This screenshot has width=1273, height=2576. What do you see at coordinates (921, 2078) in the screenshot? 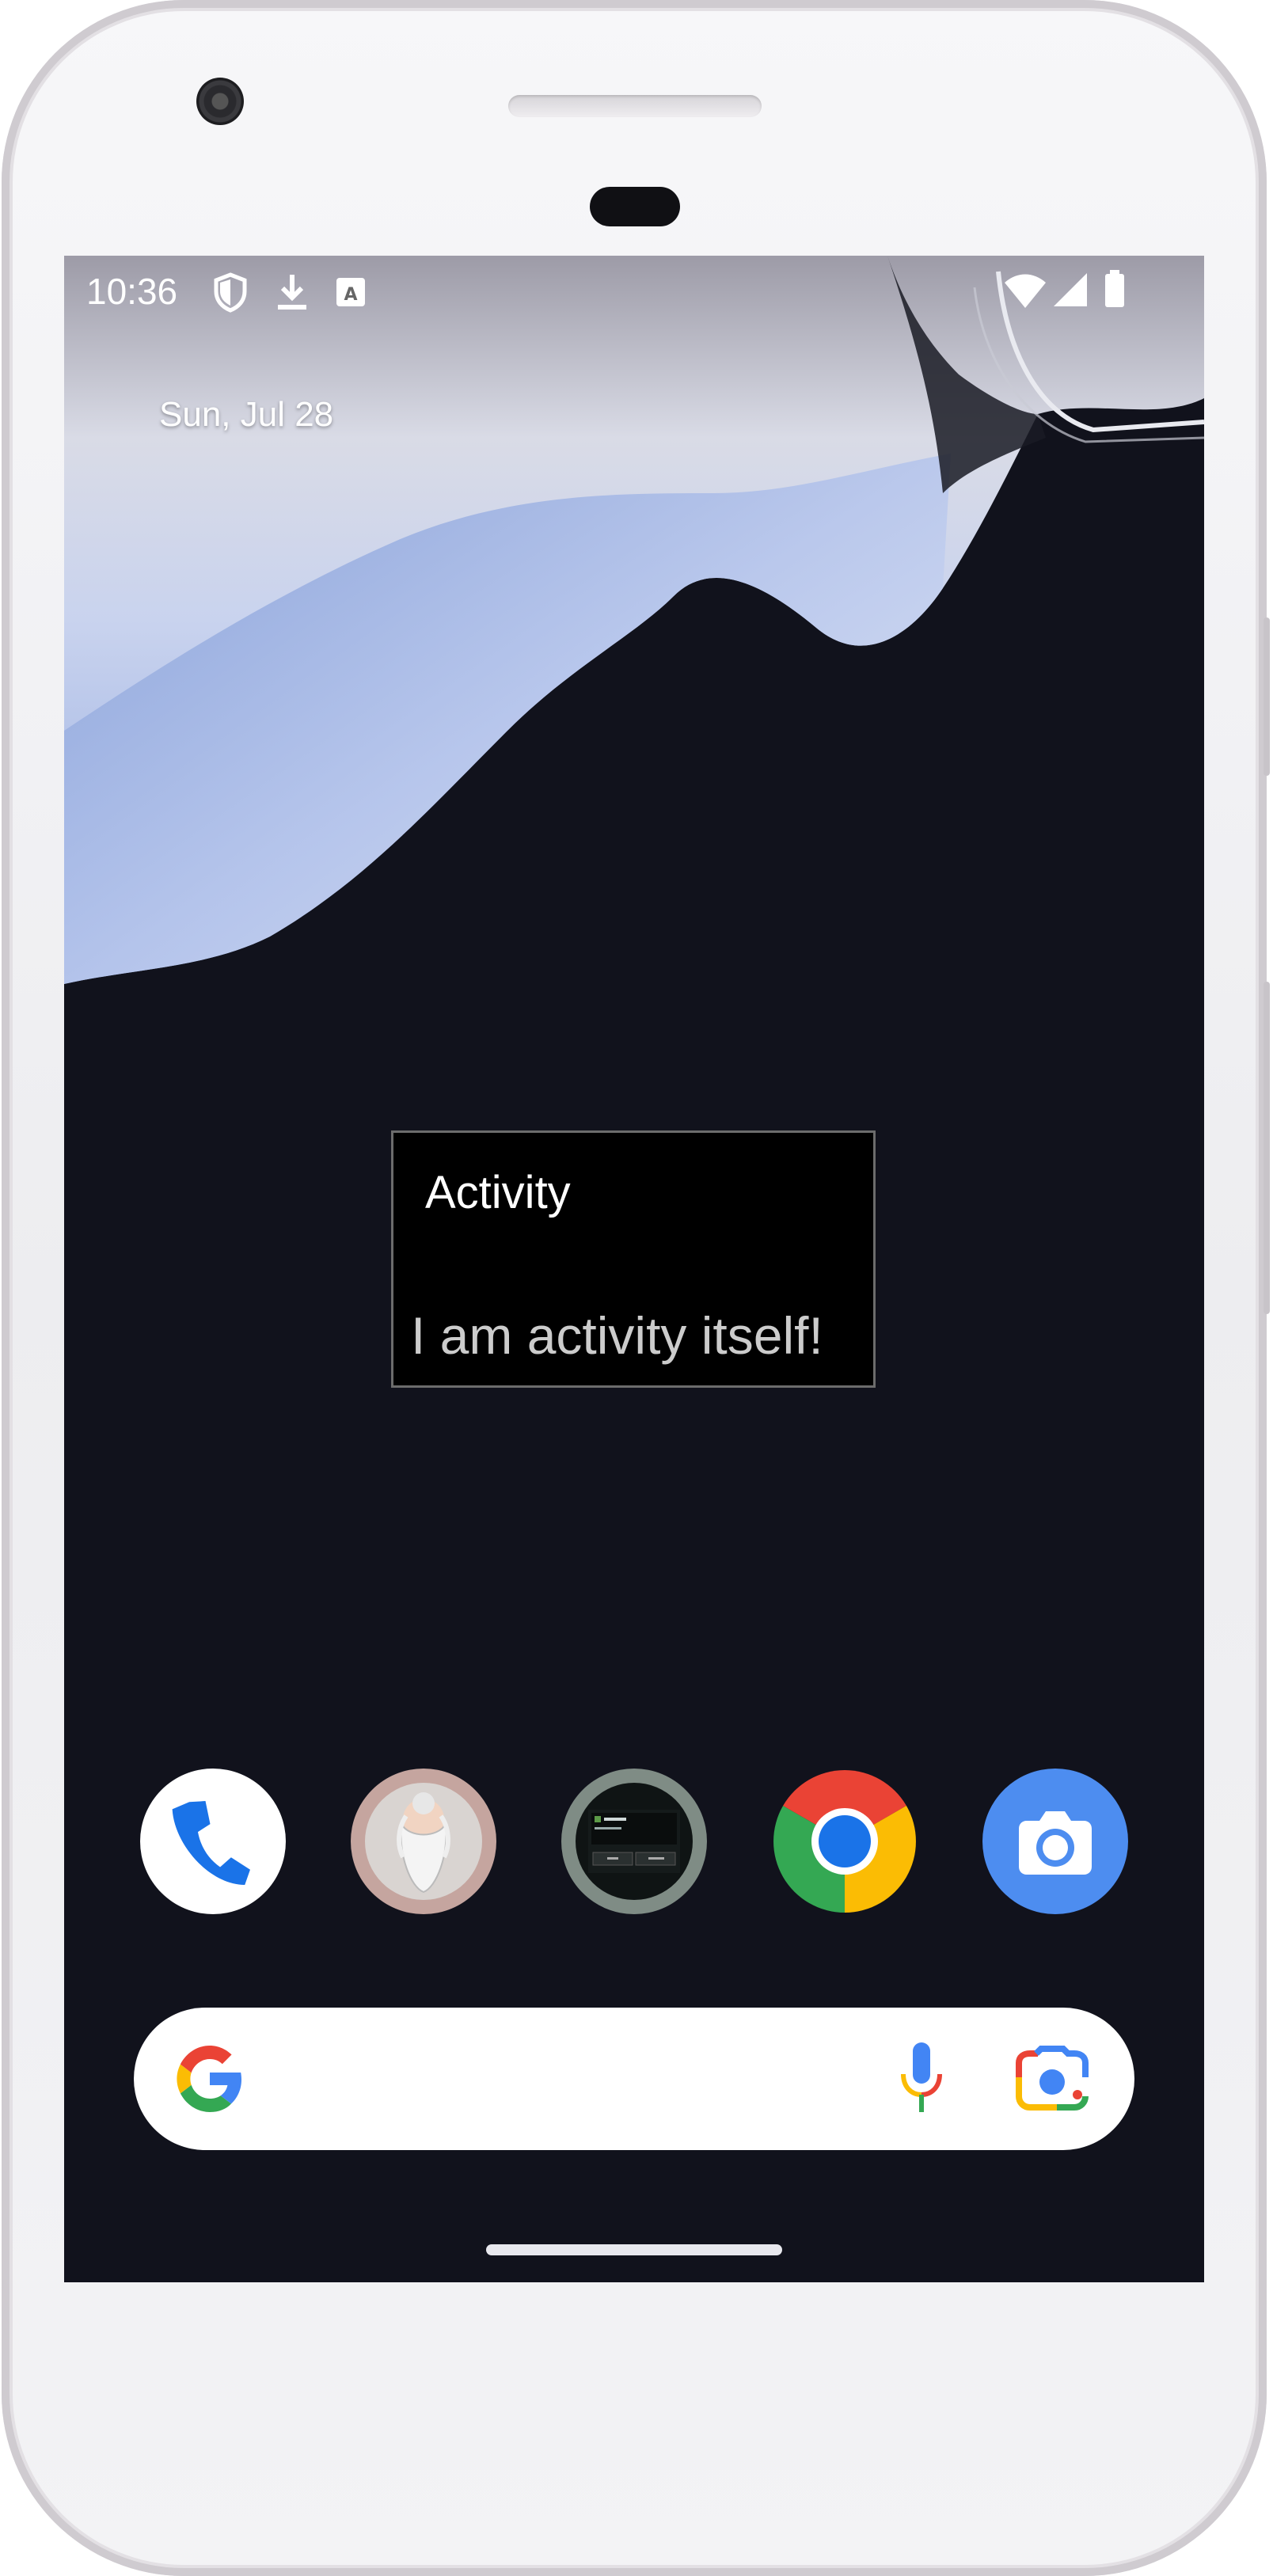
I see `microphone-icon` at bounding box center [921, 2078].